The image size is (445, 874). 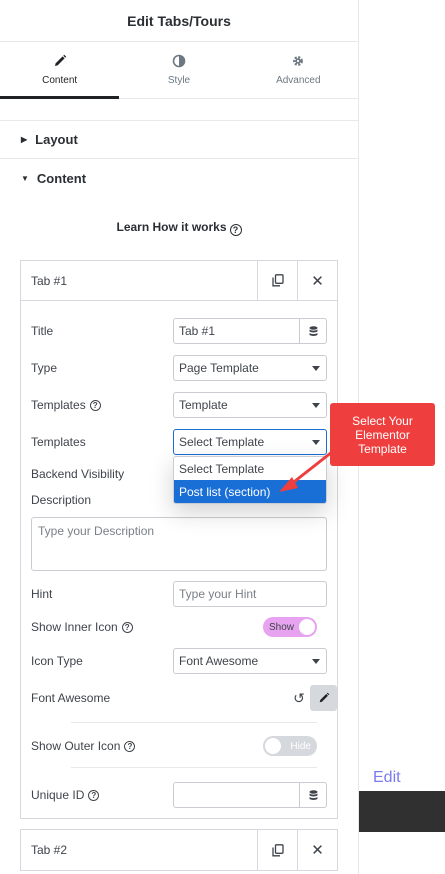 I want to click on title-input-value: Tab #1, so click(x=197, y=331).